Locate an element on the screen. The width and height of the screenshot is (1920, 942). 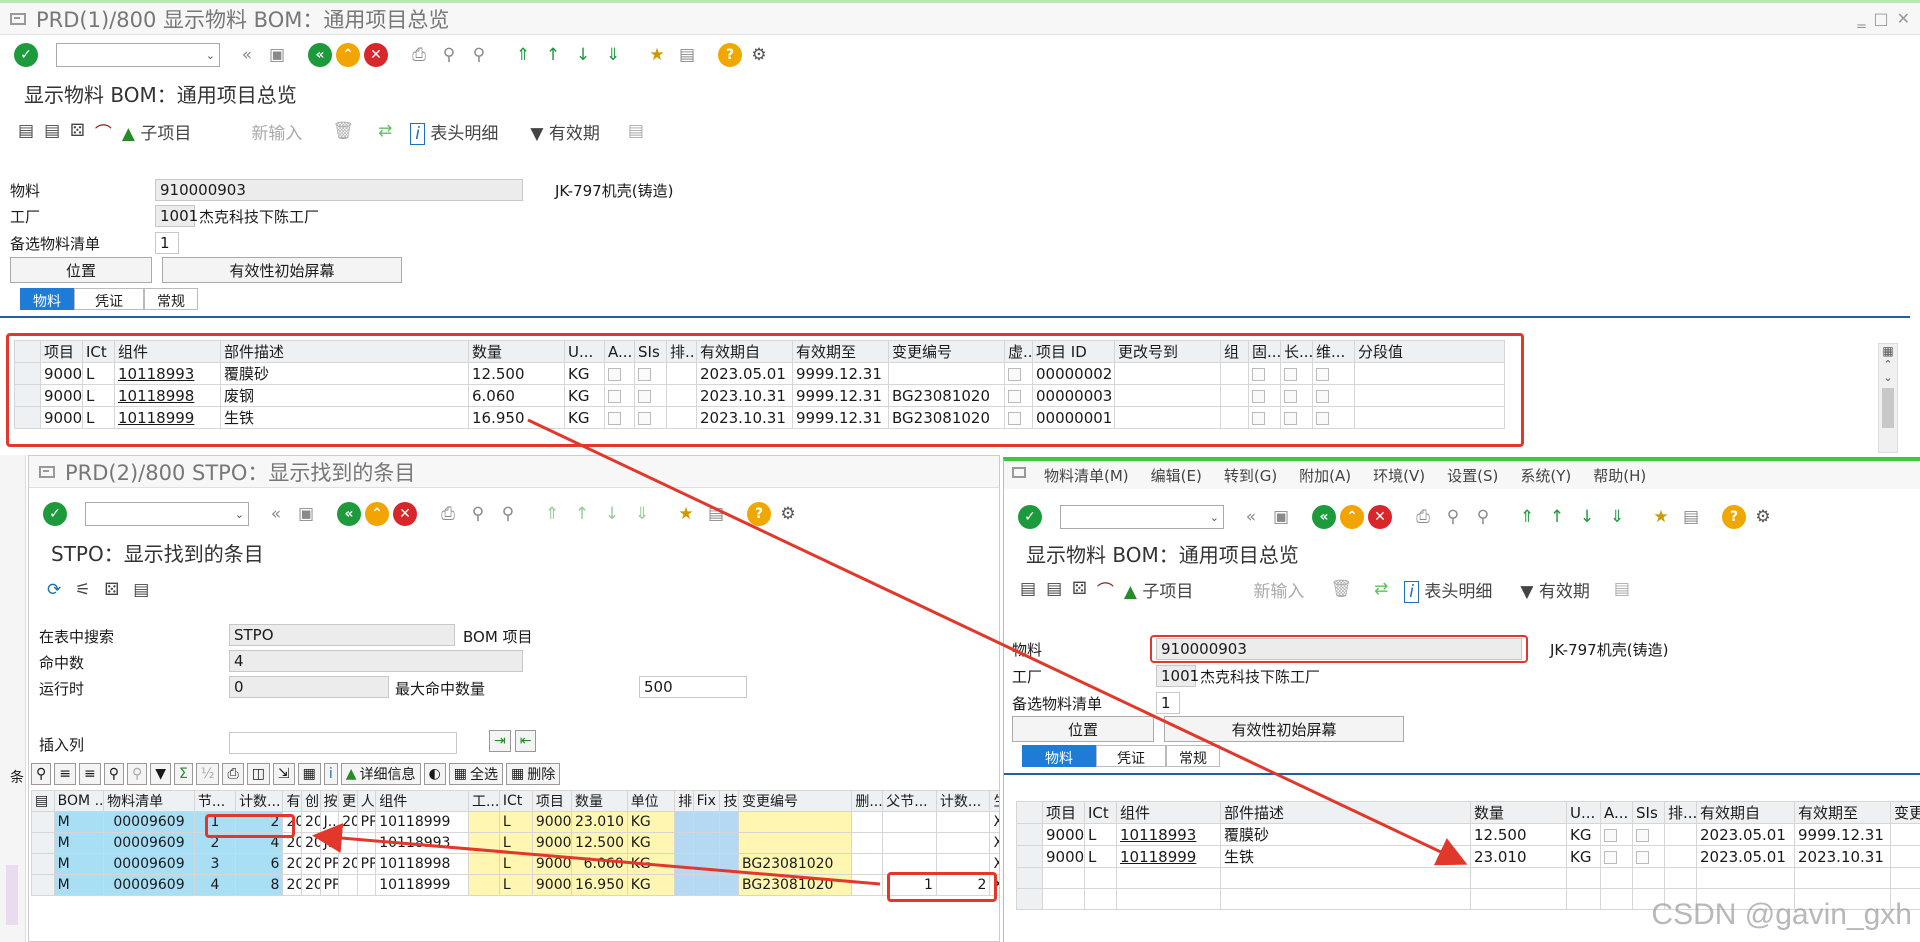
tab-document: 凭证 is located at coordinates (109, 299).